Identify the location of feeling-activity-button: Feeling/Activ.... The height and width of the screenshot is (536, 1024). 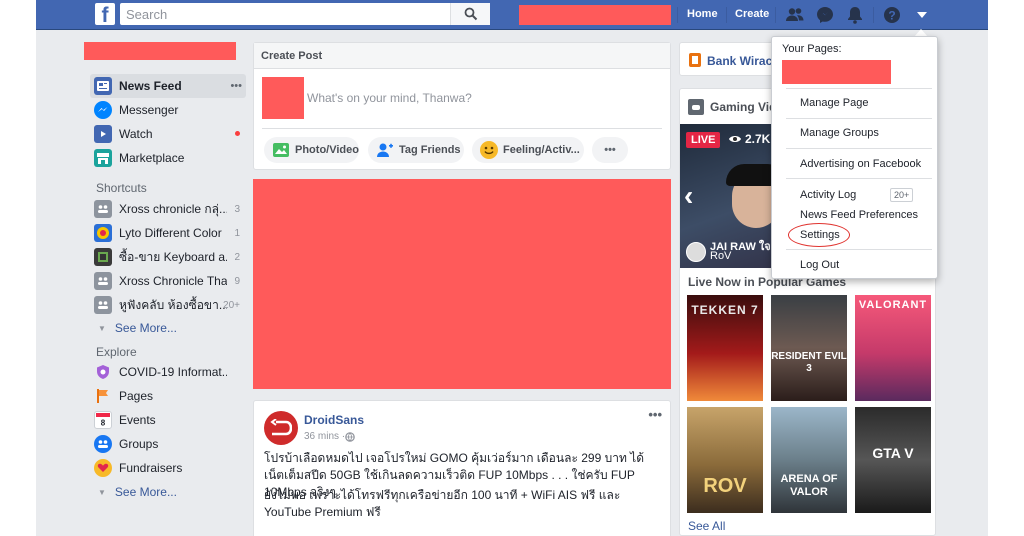
(528, 150).